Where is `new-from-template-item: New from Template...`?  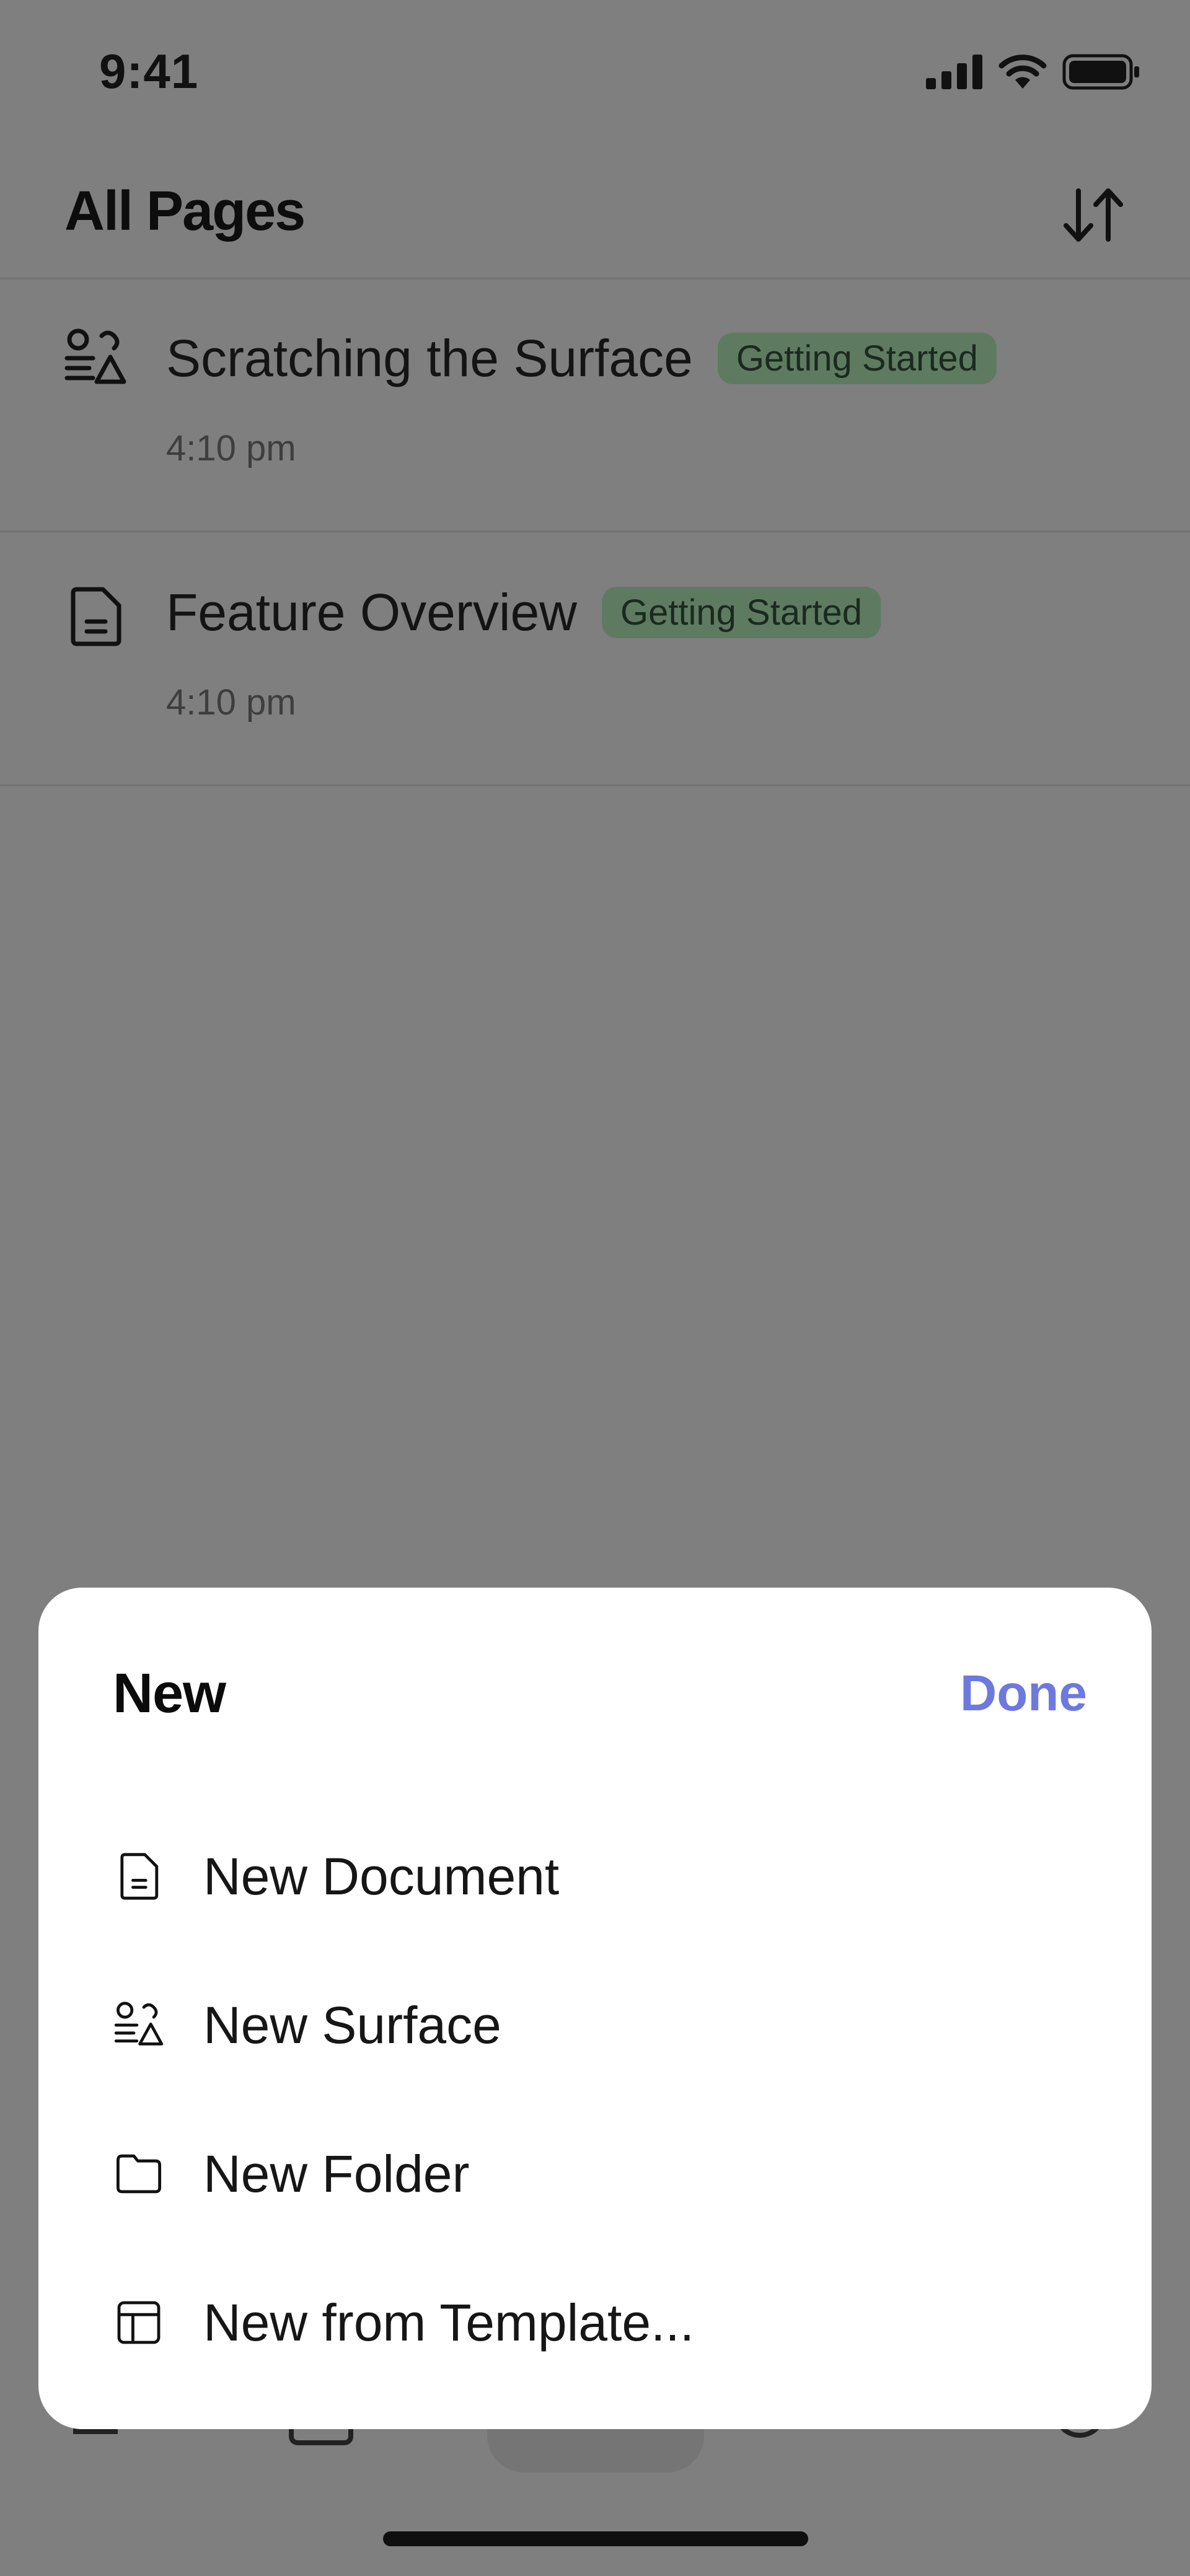 new-from-template-item: New from Template... is located at coordinates (577, 2322).